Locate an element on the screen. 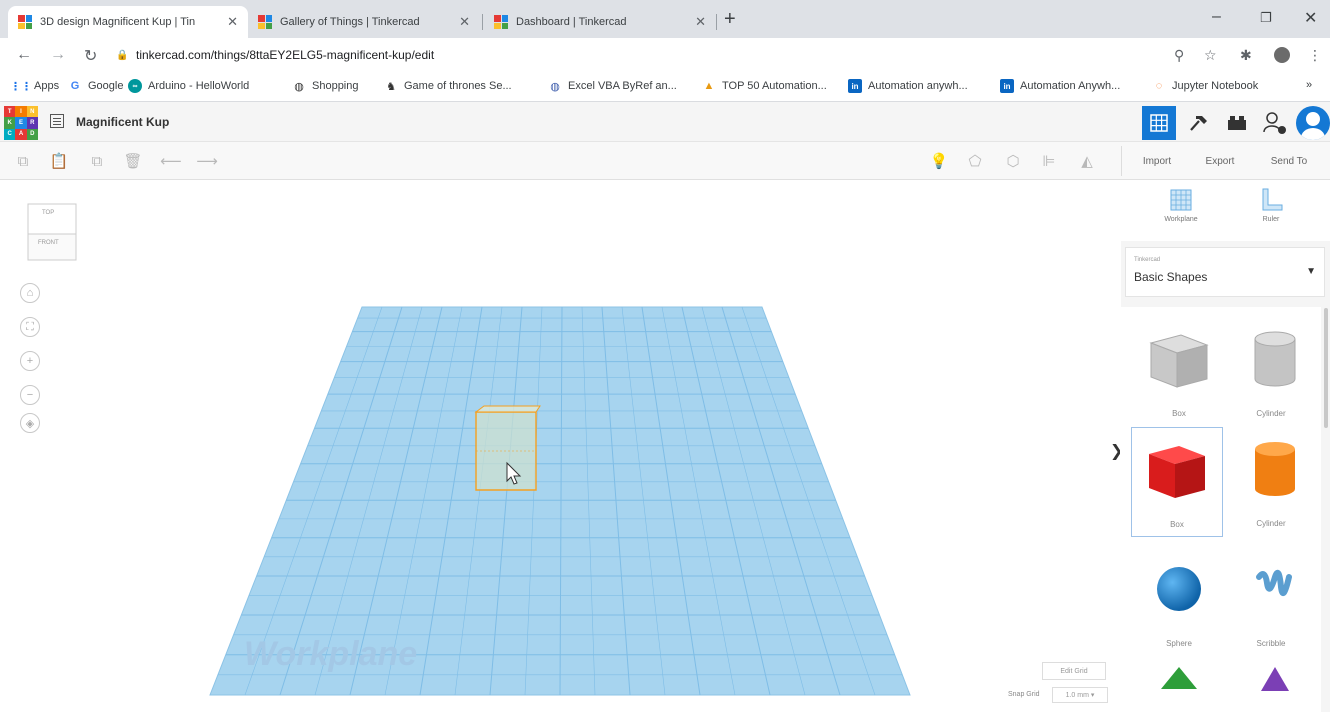 This screenshot has height=712, width=1330. duplicate-icon: ⧉ is located at coordinates (97, 161).